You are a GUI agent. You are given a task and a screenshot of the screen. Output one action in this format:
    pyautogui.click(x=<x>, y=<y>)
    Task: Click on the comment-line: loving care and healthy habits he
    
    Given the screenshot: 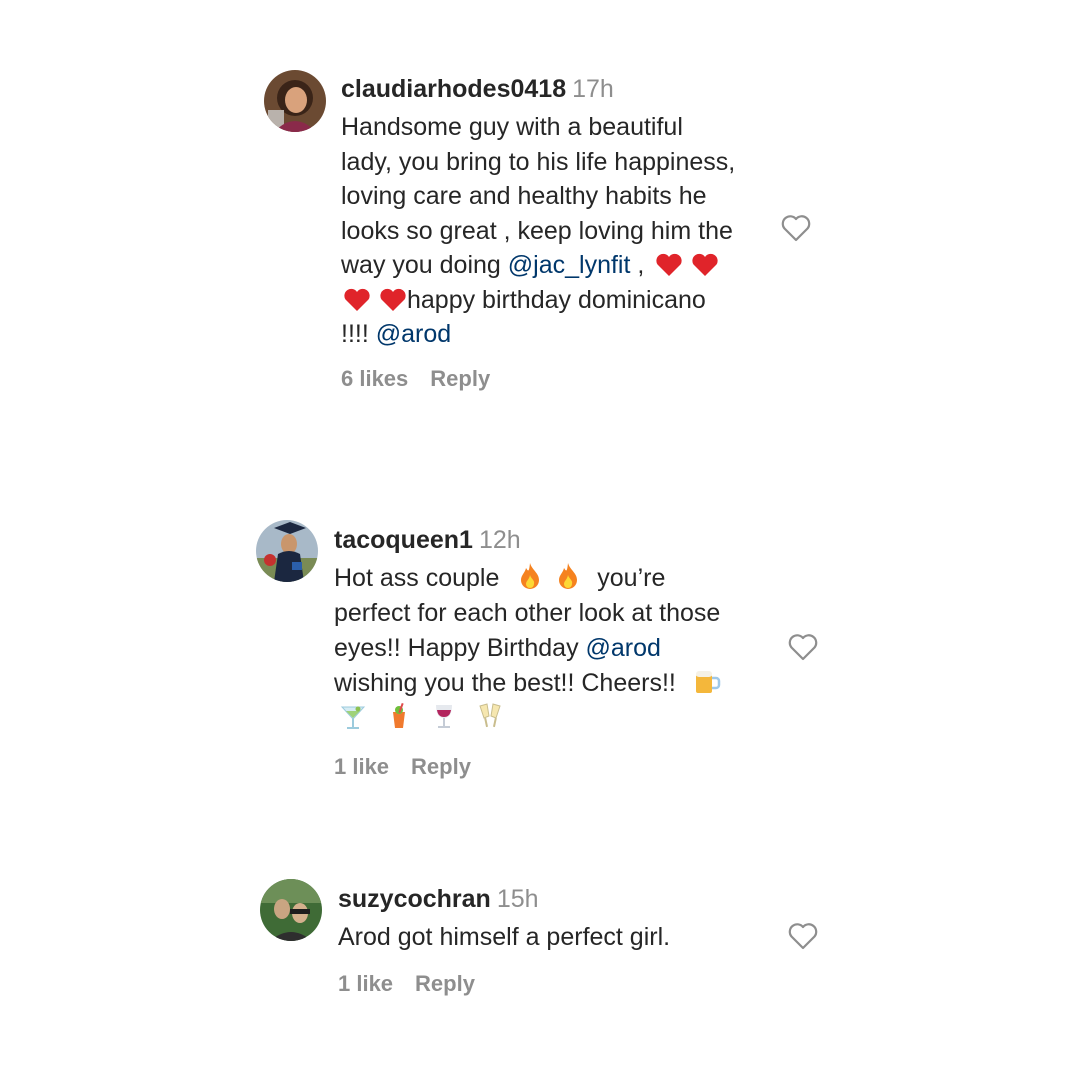 What is the action you would take?
    pyautogui.click(x=524, y=196)
    